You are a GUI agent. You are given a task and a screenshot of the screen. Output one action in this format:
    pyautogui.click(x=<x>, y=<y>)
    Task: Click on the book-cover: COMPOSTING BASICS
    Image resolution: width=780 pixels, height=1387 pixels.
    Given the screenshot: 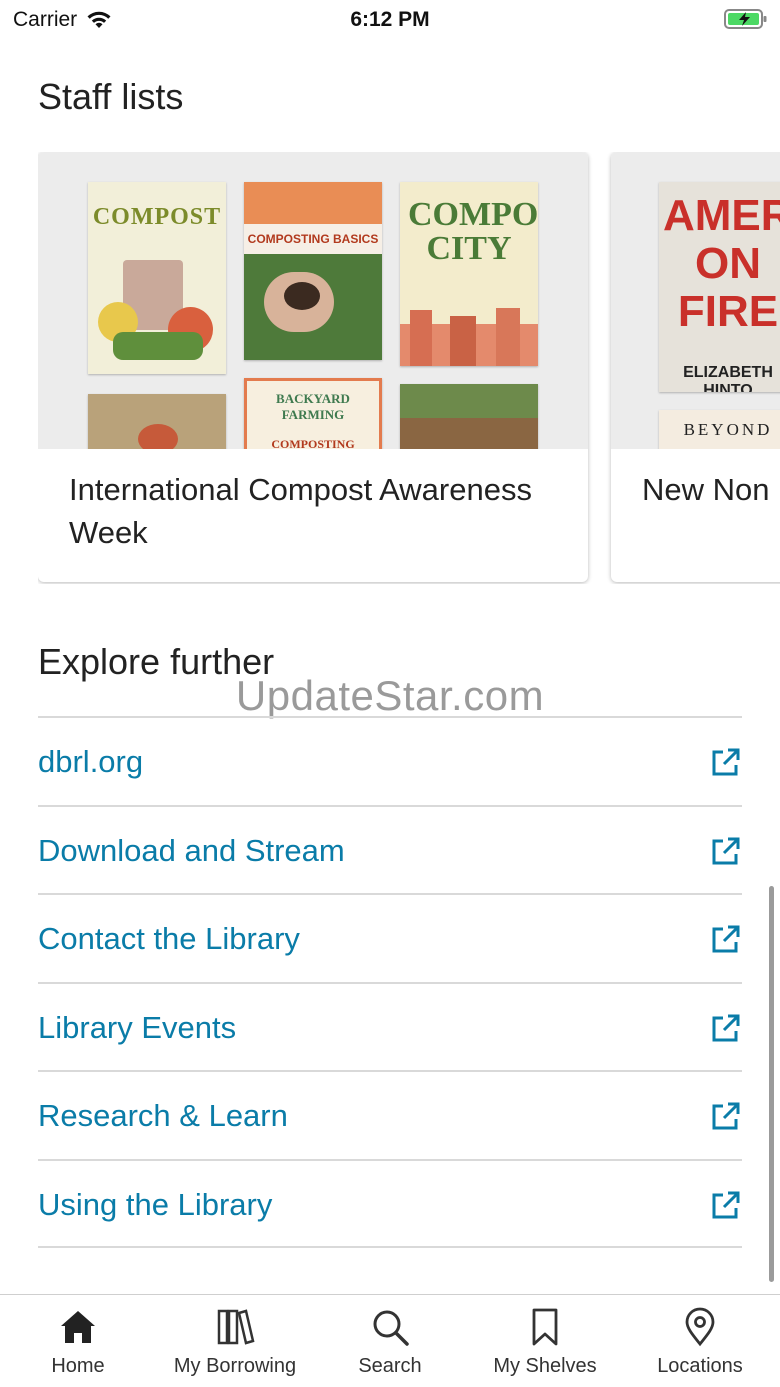 What is the action you would take?
    pyautogui.click(x=313, y=271)
    